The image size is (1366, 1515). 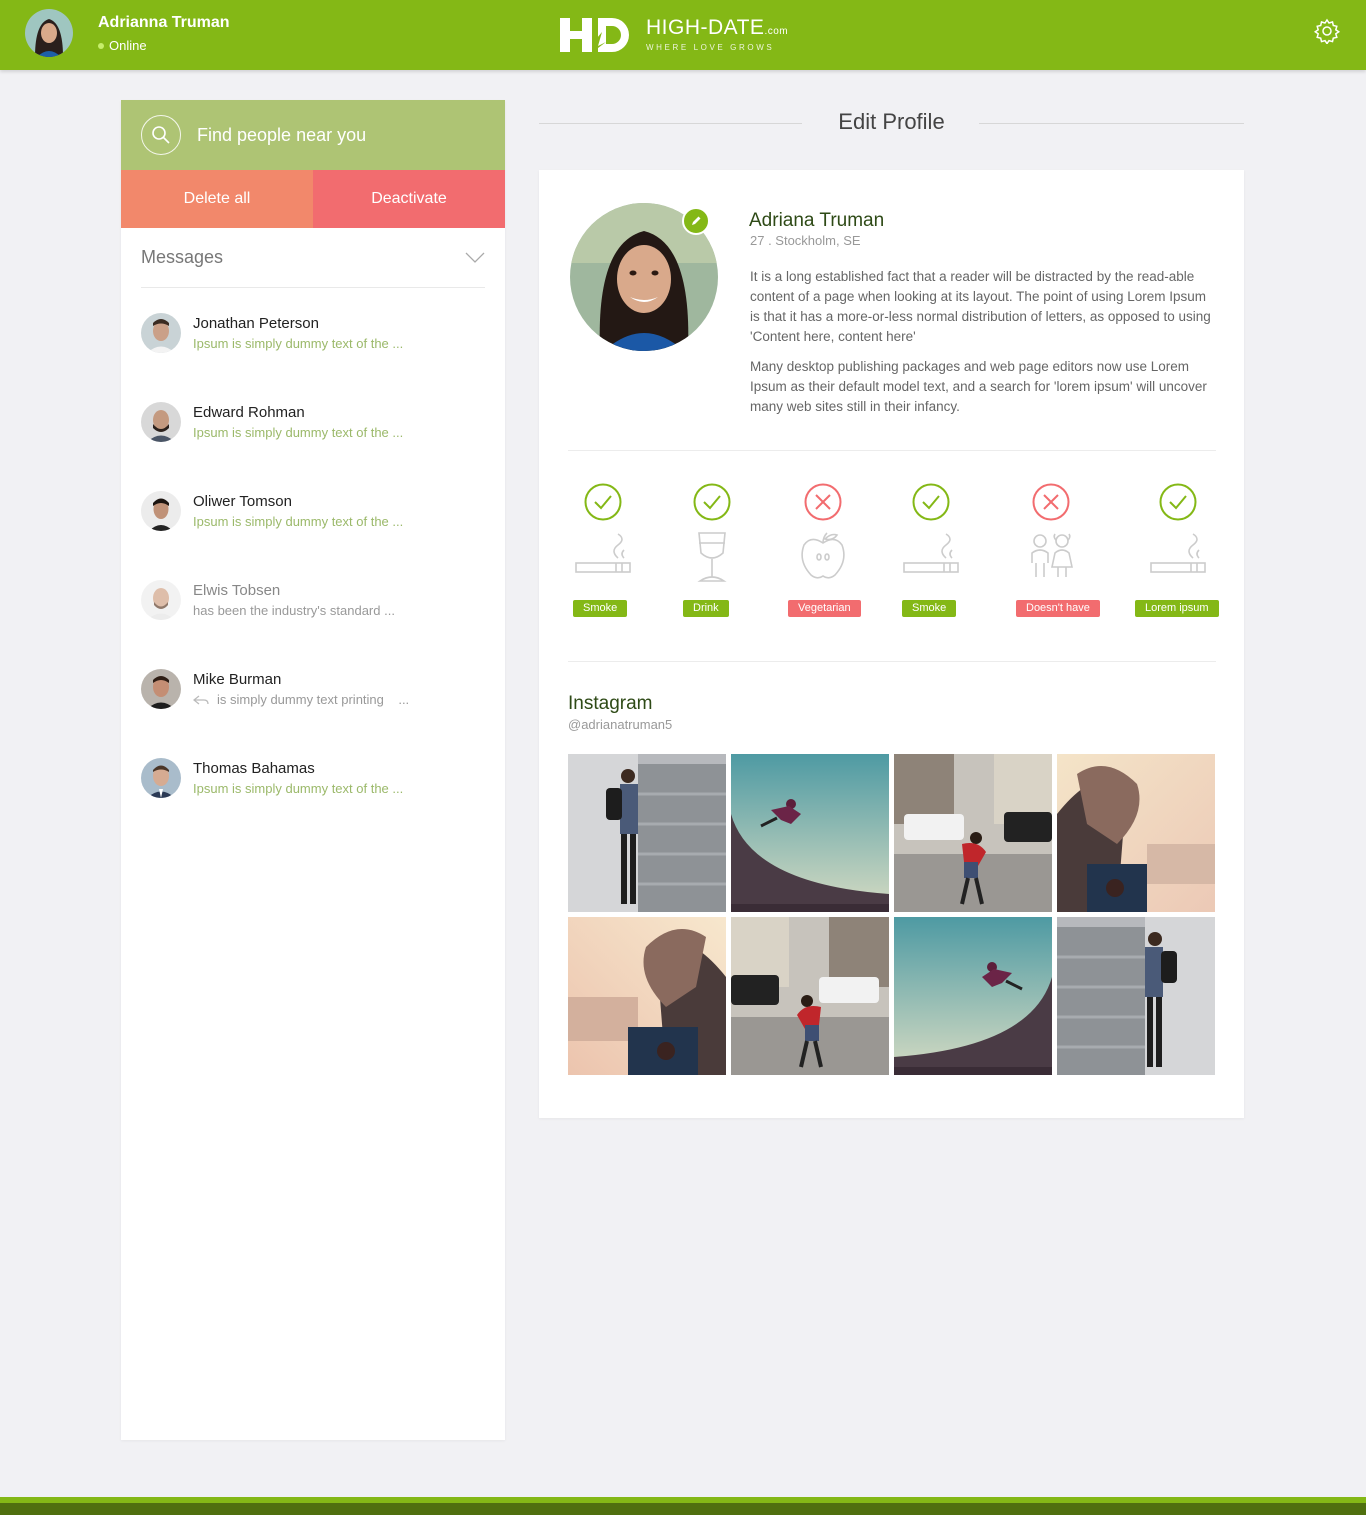 I want to click on edit-photo-button, so click(x=696, y=221).